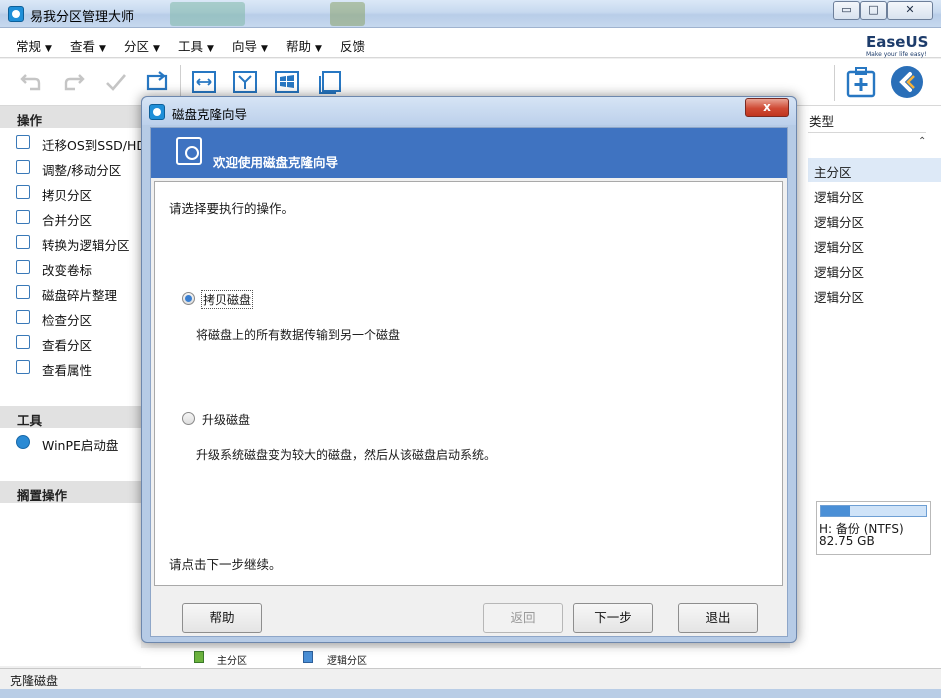 The width and height of the screenshot is (941, 698). What do you see at coordinates (142, 45) in the screenshot?
I see `menu-partition: 分区 ▼` at bounding box center [142, 45].